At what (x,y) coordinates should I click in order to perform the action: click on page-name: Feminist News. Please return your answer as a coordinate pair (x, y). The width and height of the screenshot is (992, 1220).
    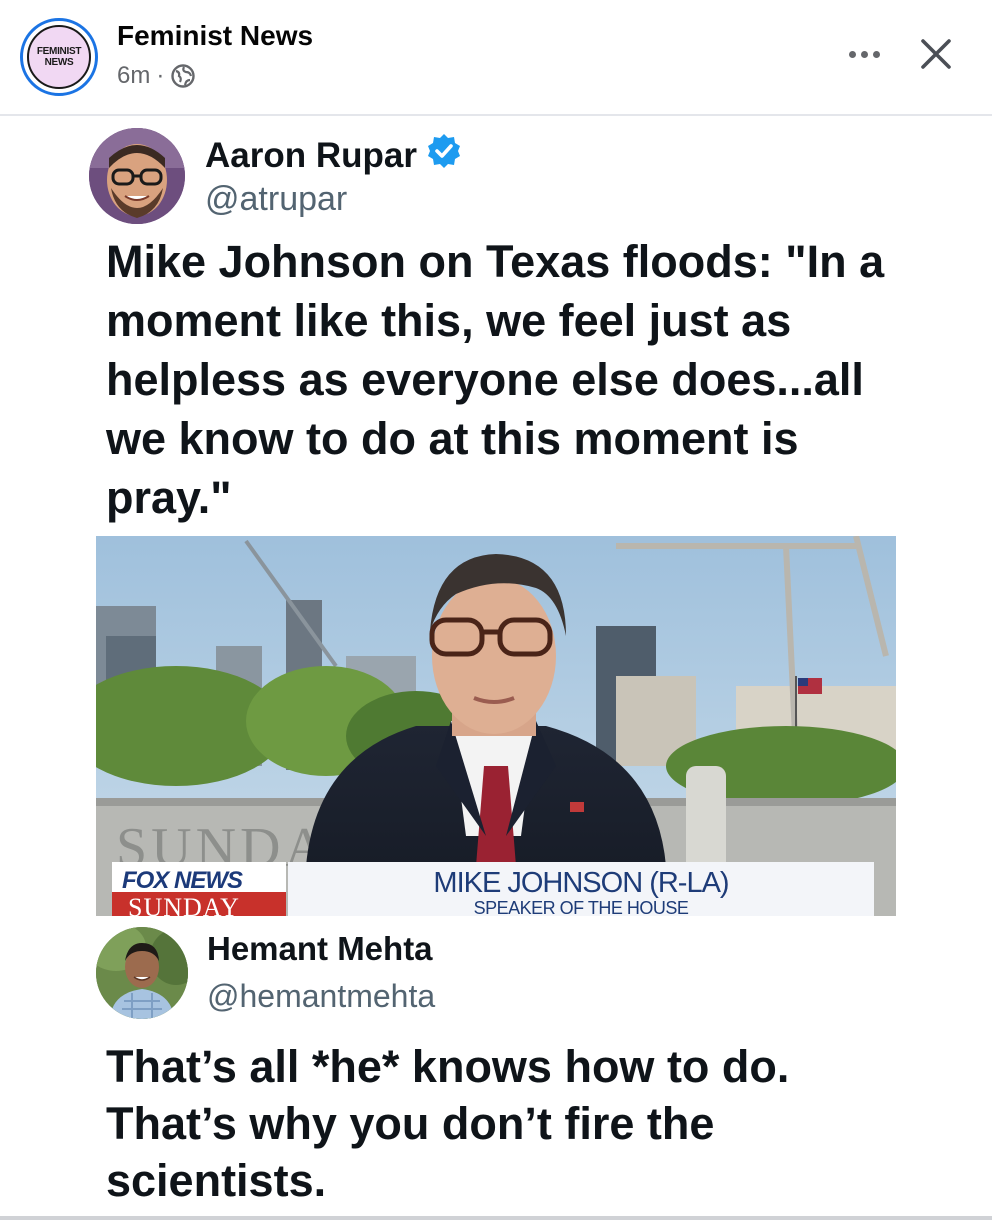
    Looking at the image, I should click on (215, 36).